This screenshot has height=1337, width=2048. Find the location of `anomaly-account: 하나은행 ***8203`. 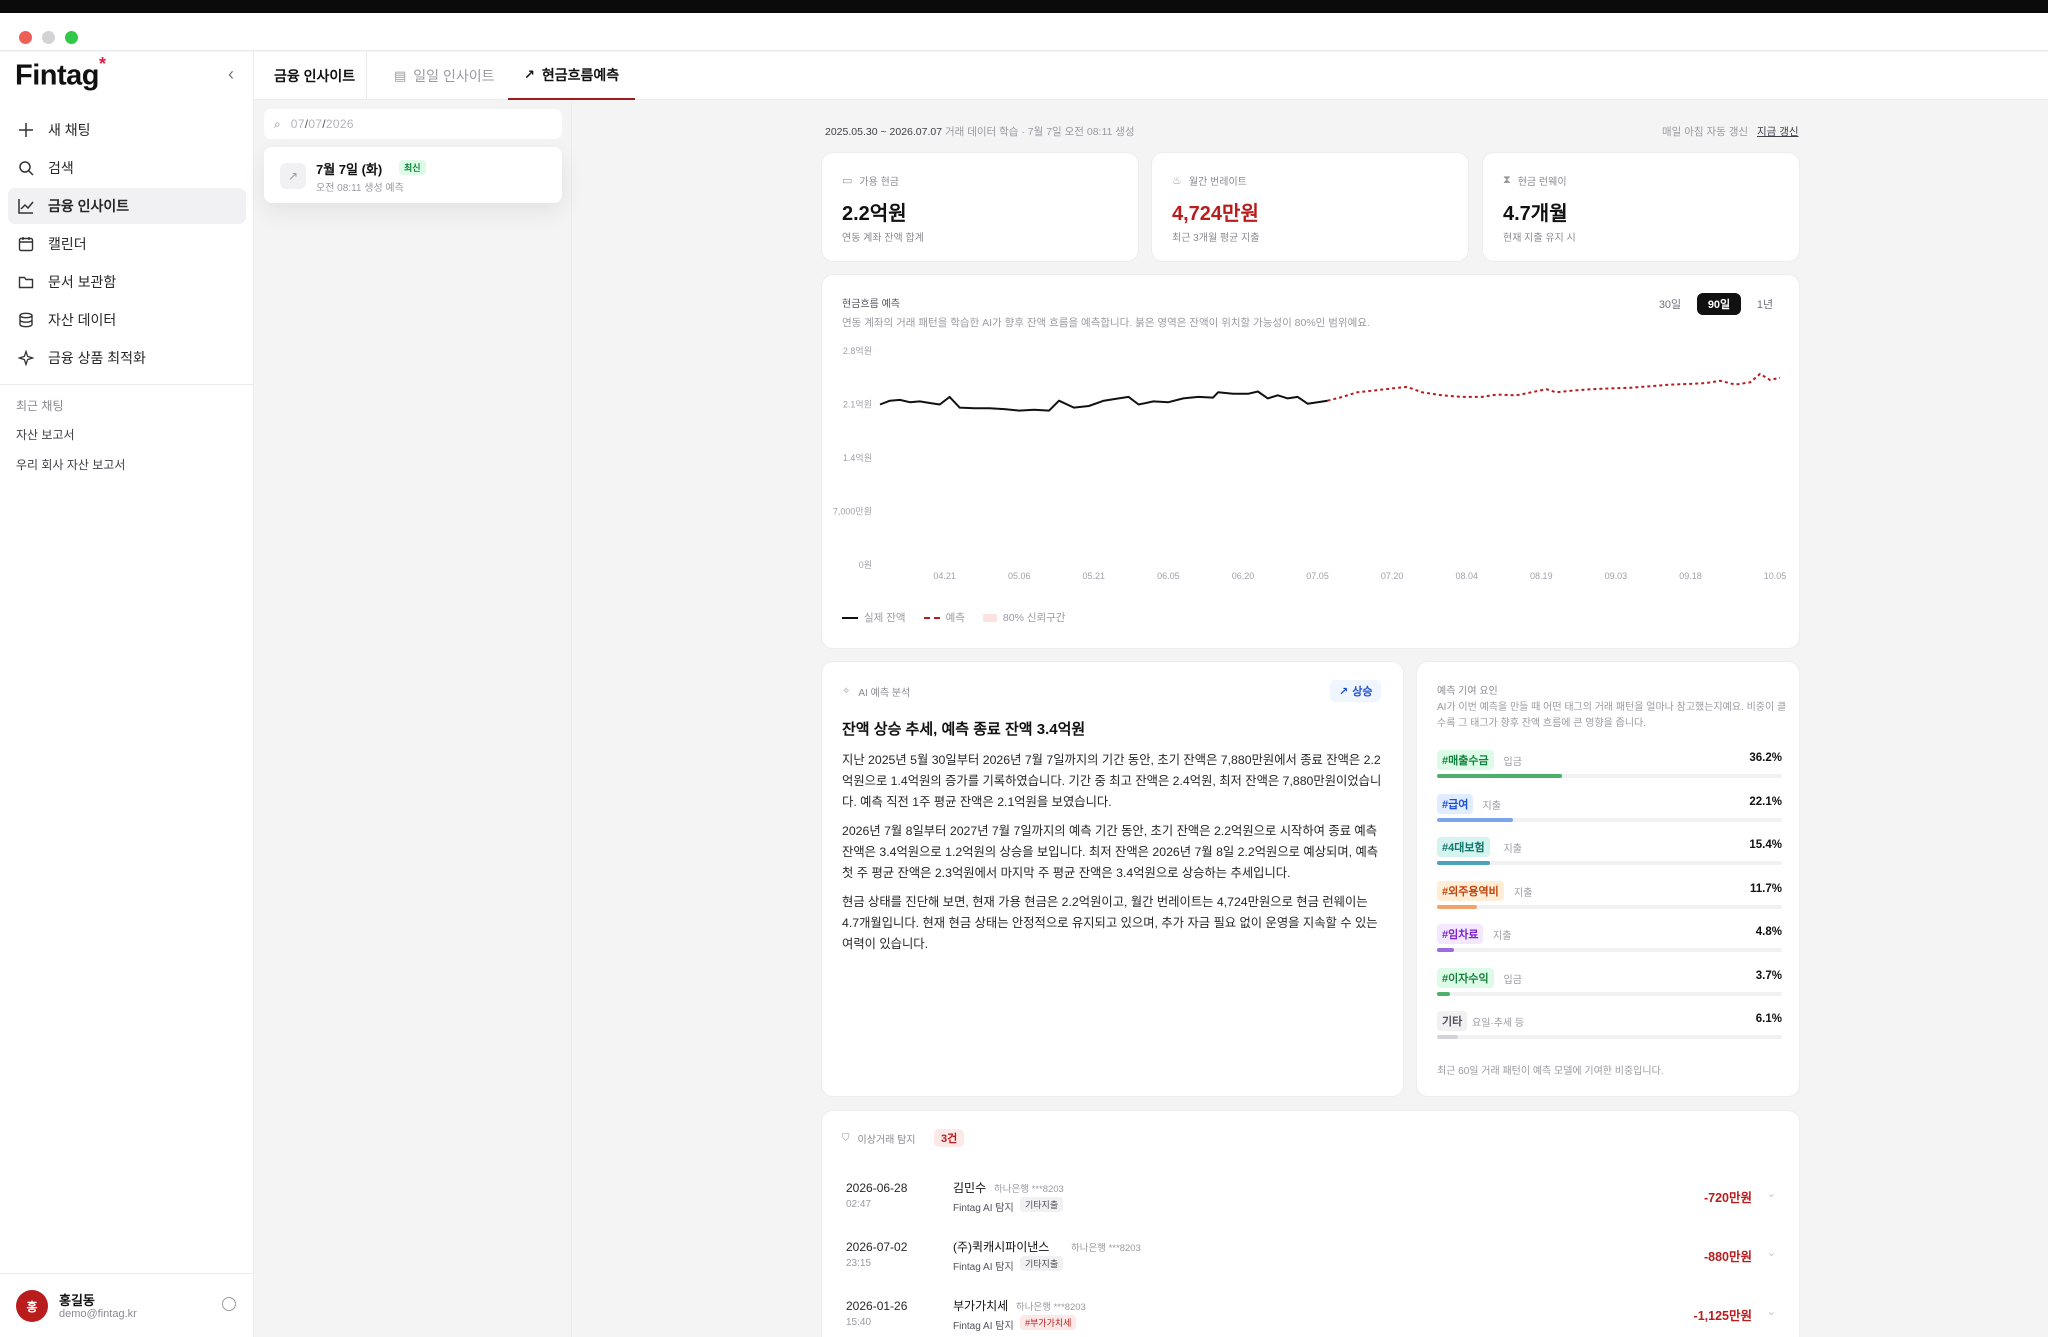

anomaly-account: 하나은행 ***8203 is located at coordinates (1106, 1248).